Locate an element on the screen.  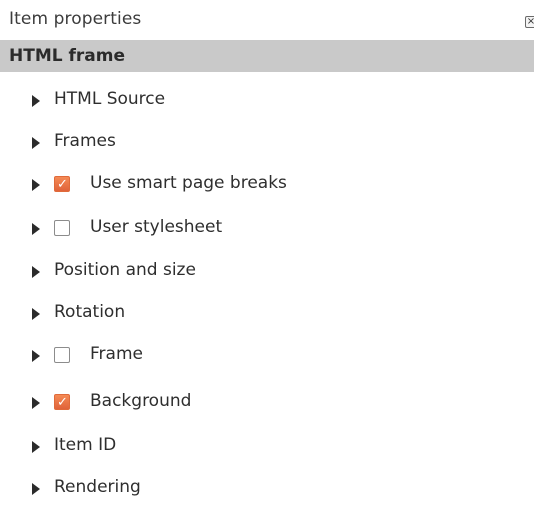
smart-page-breaks-checkbox: ✓ is located at coordinates (62, 184).